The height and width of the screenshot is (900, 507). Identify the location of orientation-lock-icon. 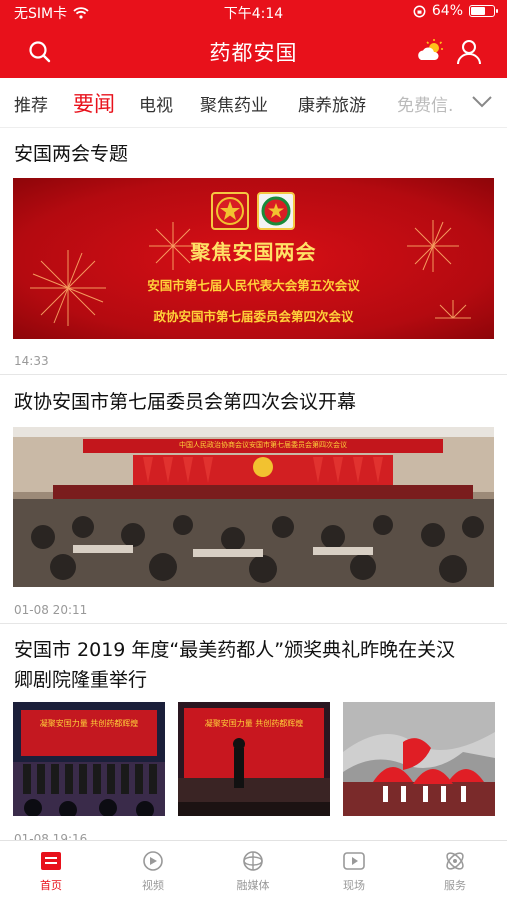
(419, 11).